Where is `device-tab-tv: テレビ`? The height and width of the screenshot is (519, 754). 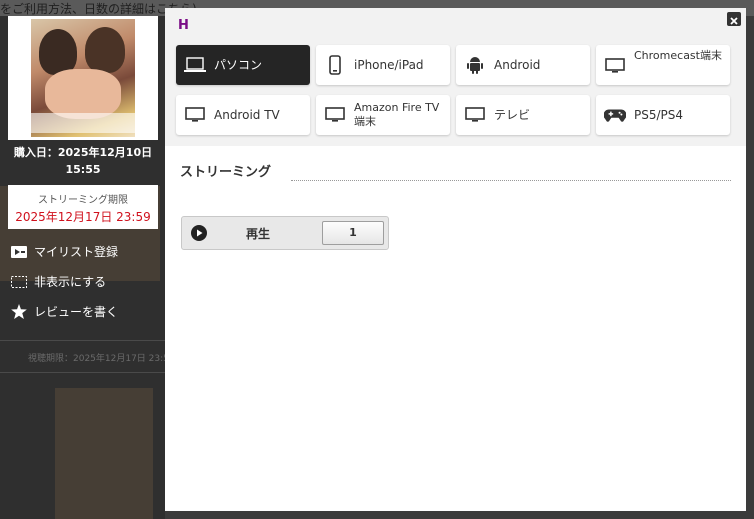
device-tab-tv: テレビ is located at coordinates (523, 115).